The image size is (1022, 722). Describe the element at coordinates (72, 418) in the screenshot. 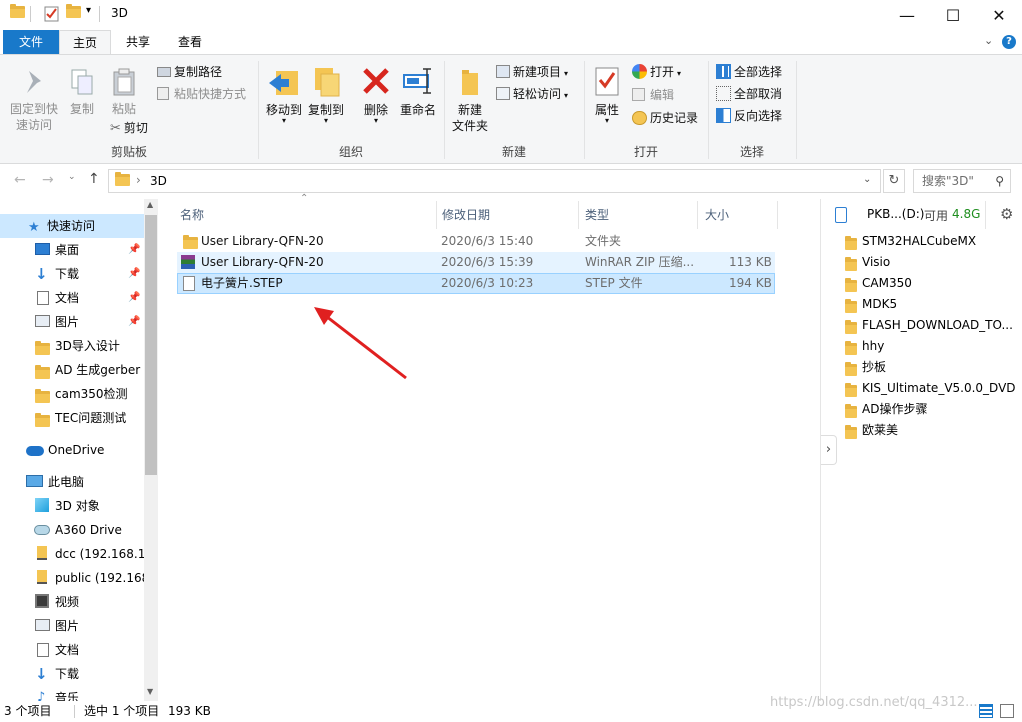

I see `nav-folder-tec: TEC问题测试` at that location.